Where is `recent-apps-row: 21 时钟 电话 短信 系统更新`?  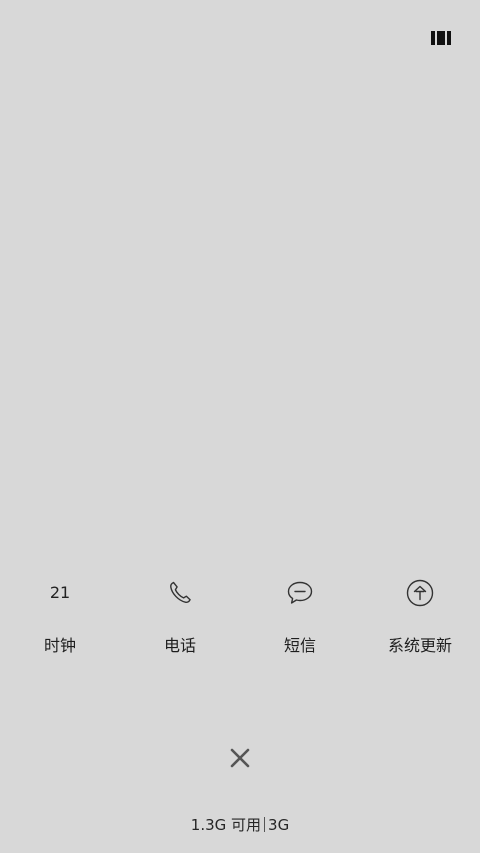
recent-apps-row: 21 时钟 电话 短信 系统更新 is located at coordinates (240, 620).